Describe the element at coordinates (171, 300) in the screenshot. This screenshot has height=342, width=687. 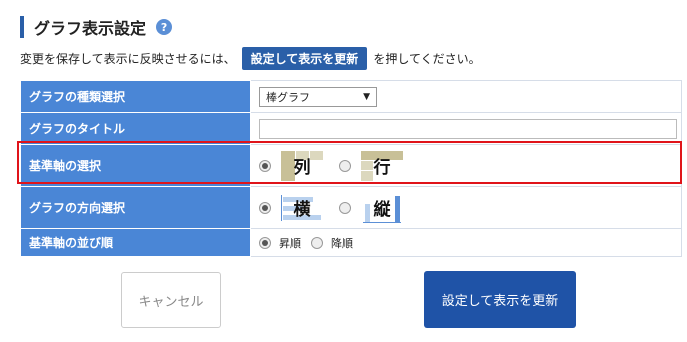
I see `cancel-button: キャンセル` at that location.